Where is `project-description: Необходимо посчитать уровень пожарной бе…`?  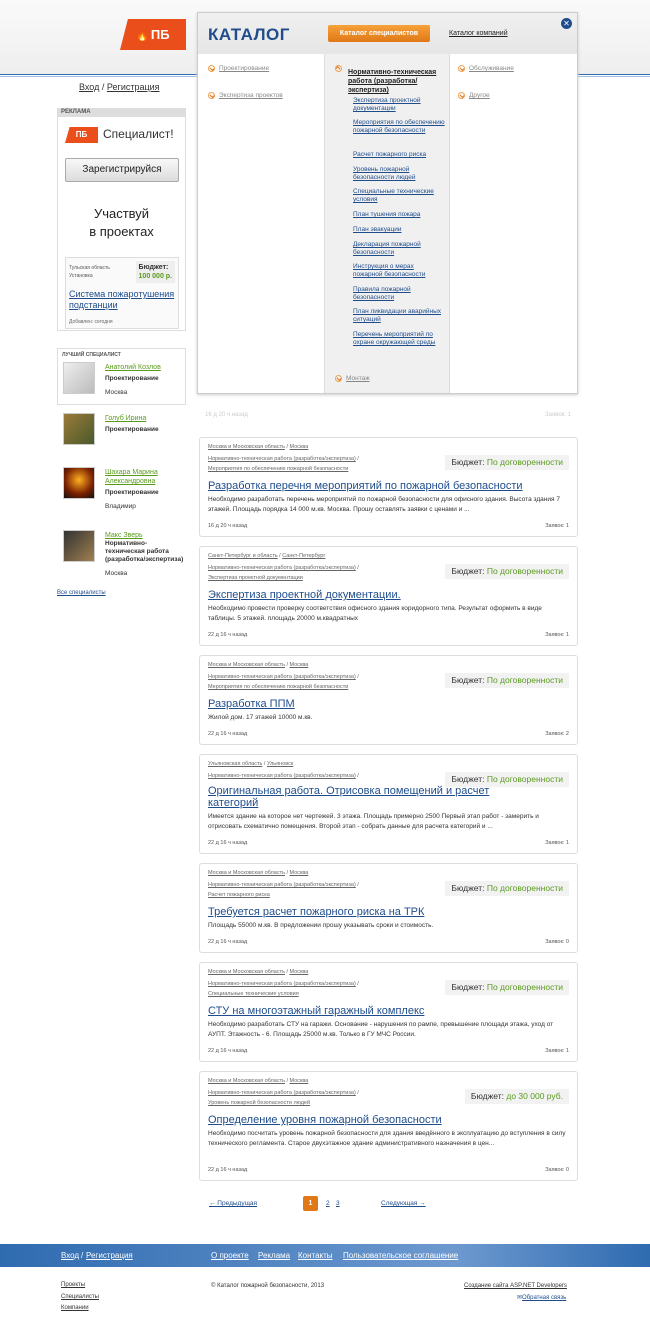
project-description: Необходимо посчитать уровень пожарной бе… is located at coordinates (387, 1138).